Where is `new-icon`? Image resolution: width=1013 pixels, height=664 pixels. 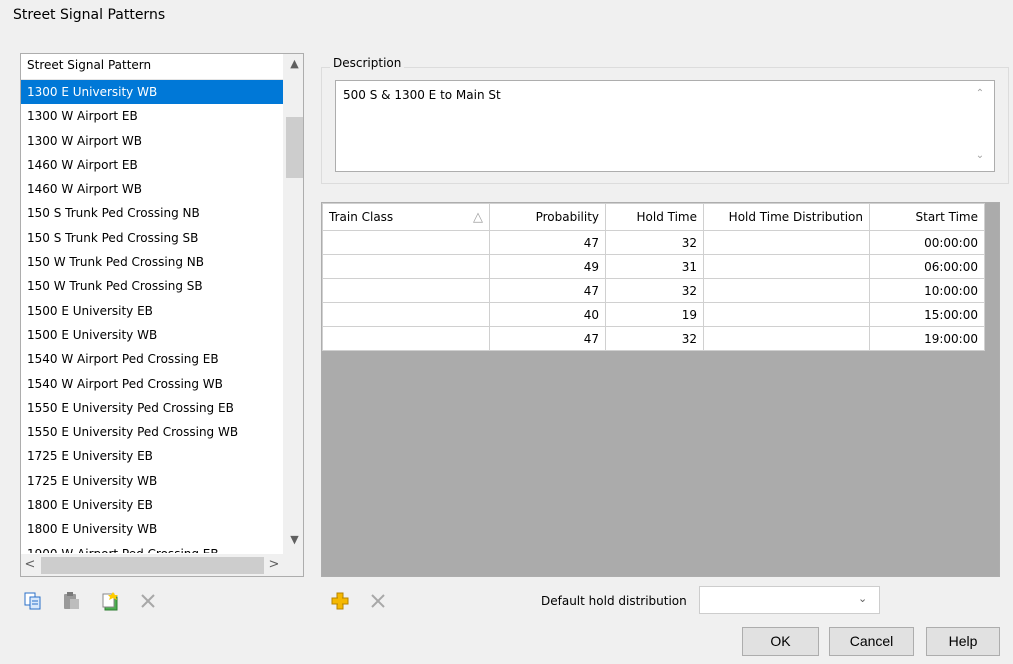
new-icon is located at coordinates (110, 601).